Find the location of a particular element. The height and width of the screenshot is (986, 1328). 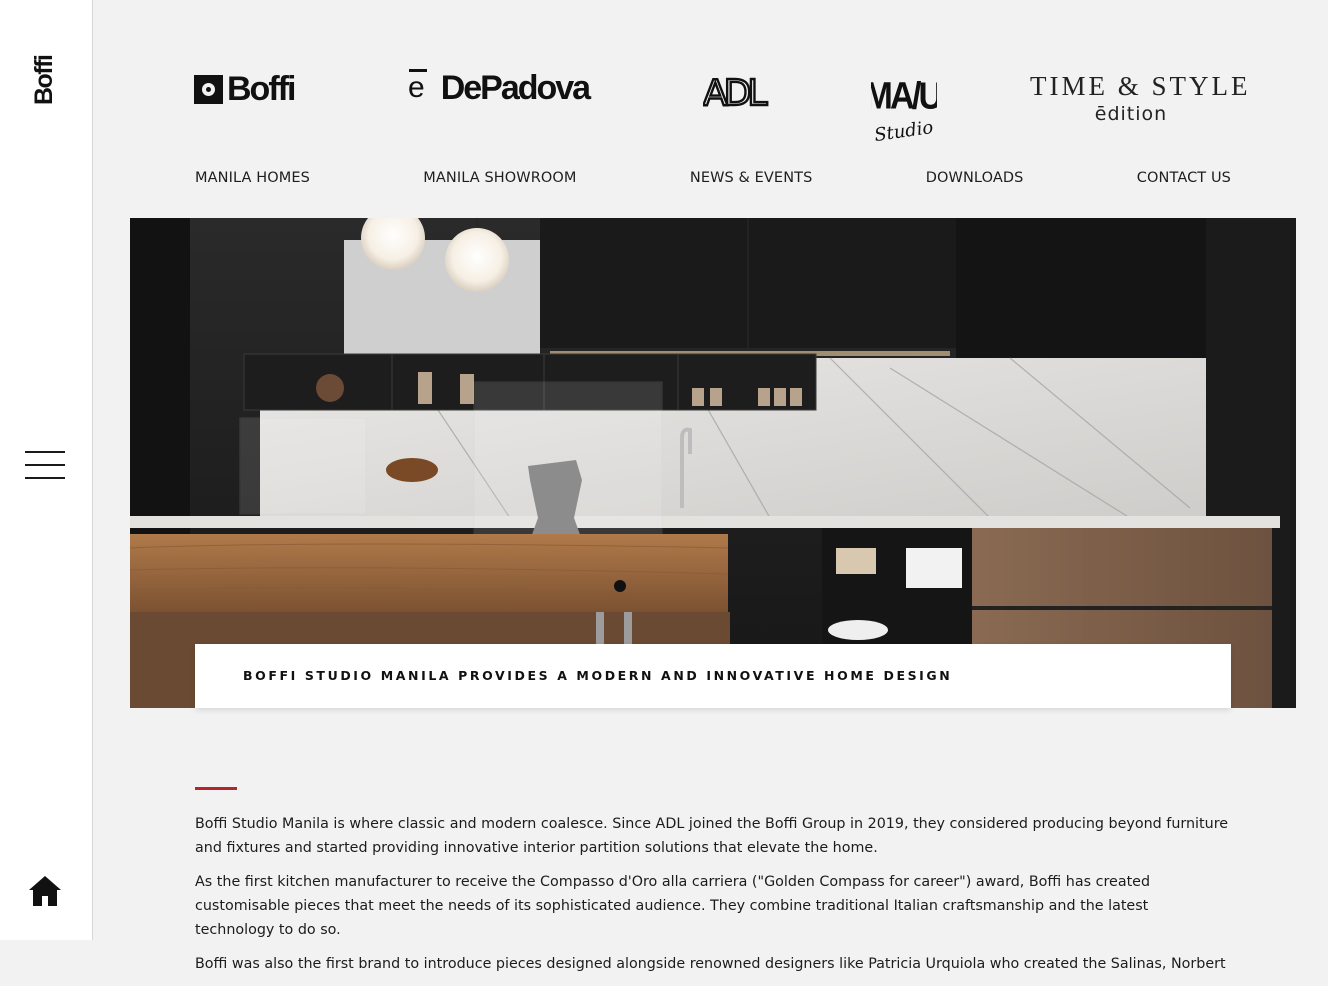

time-and-style-title: TIME & STYLE is located at coordinates (1140, 86).